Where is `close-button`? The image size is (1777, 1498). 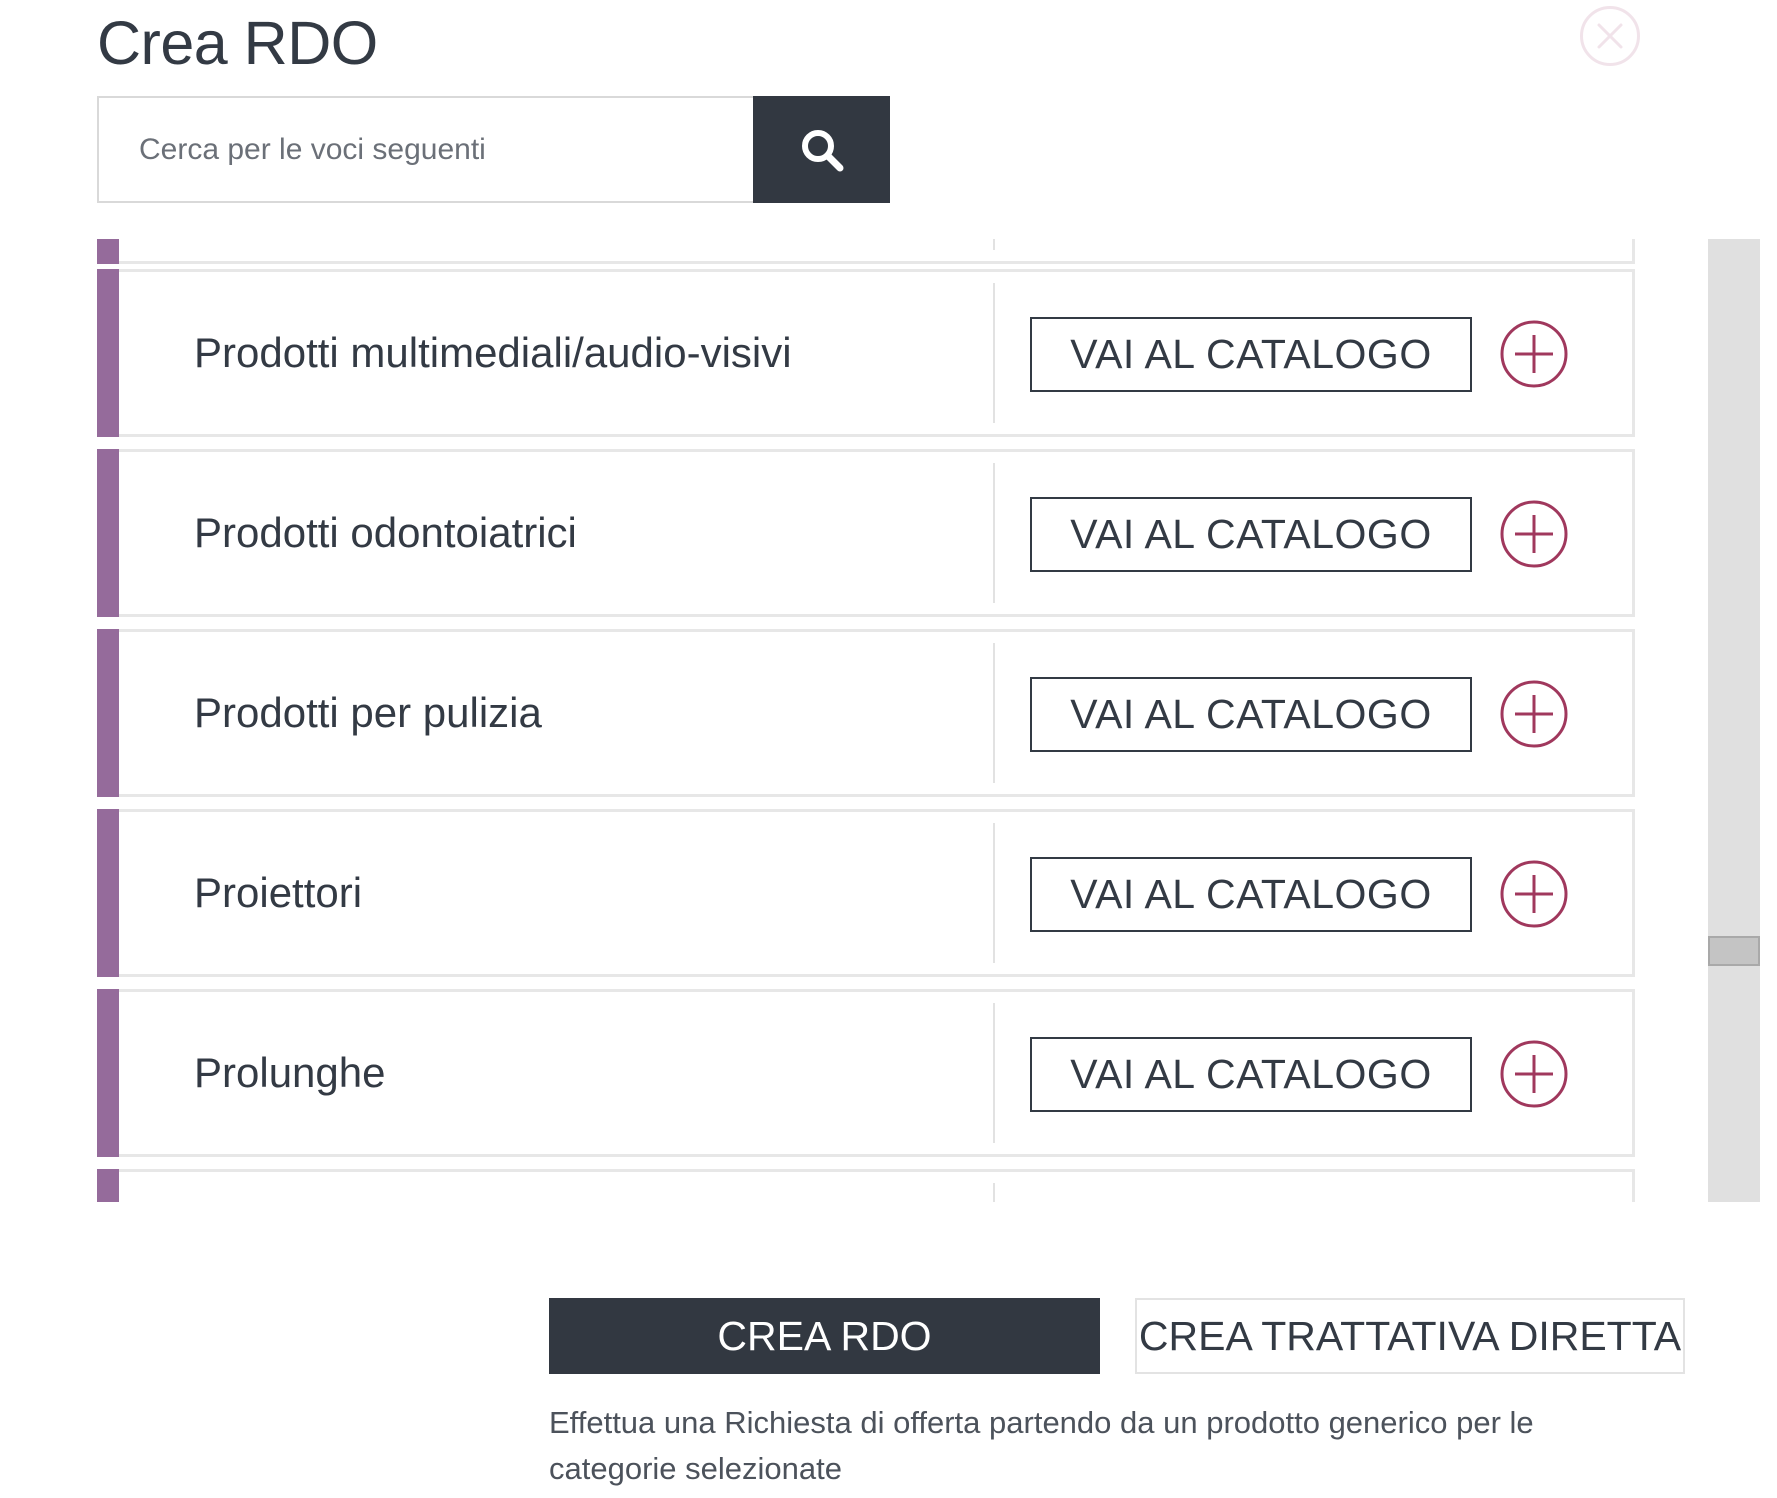
close-button is located at coordinates (1610, 36).